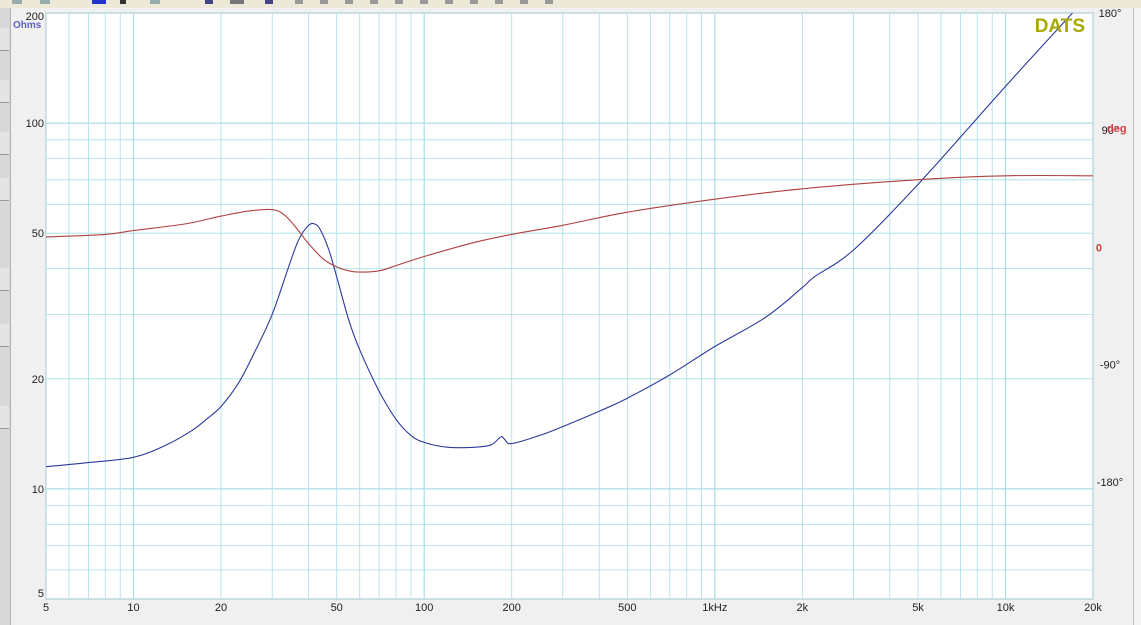  What do you see at coordinates (1109, 248) in the screenshot?
I see `y-axis-right: 180°90°0-90°-180°` at bounding box center [1109, 248].